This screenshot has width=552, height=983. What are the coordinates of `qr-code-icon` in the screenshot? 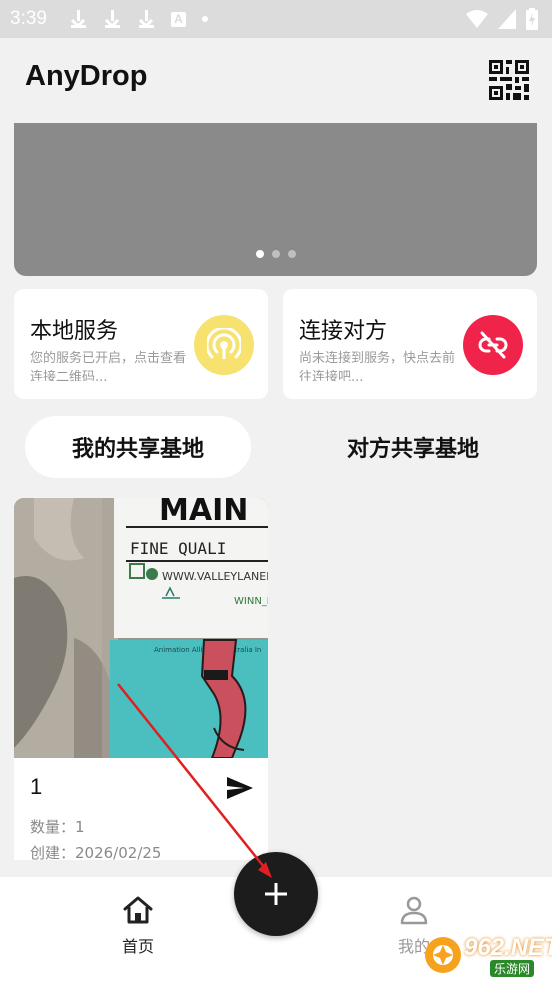 It's located at (509, 80).